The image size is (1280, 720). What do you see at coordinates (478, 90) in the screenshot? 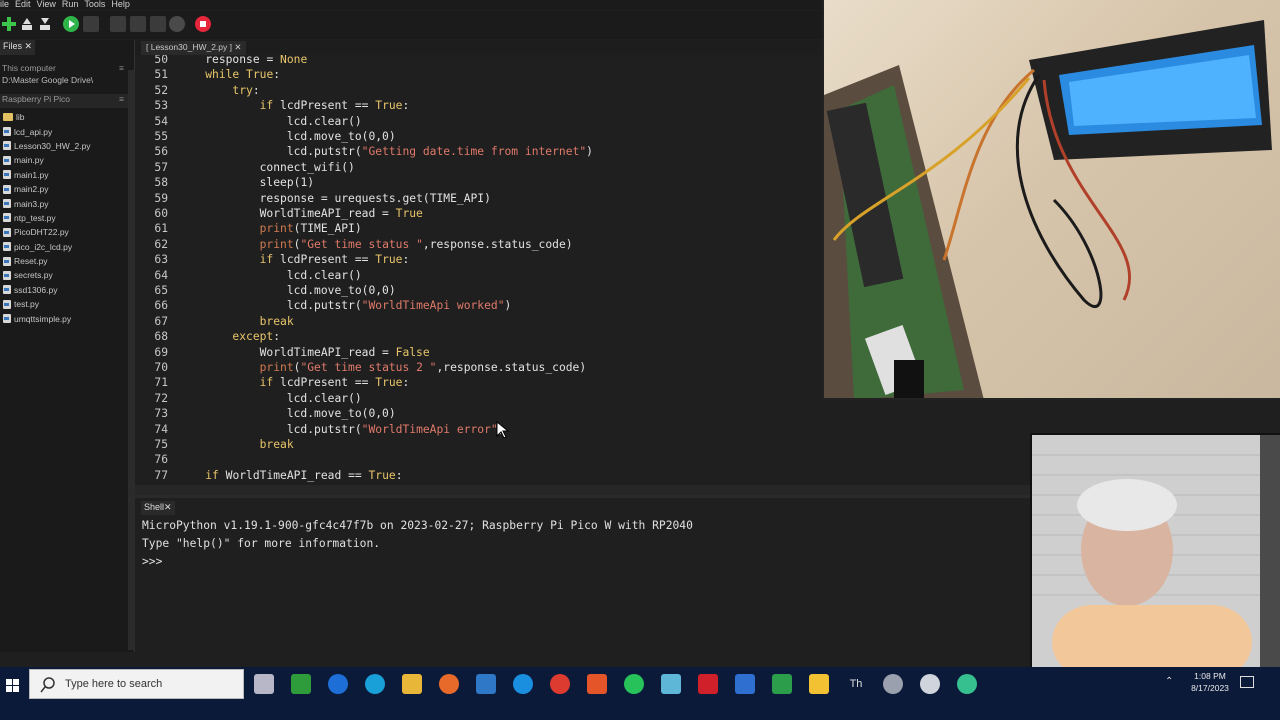
I see `code-line: 52 try:` at bounding box center [478, 90].